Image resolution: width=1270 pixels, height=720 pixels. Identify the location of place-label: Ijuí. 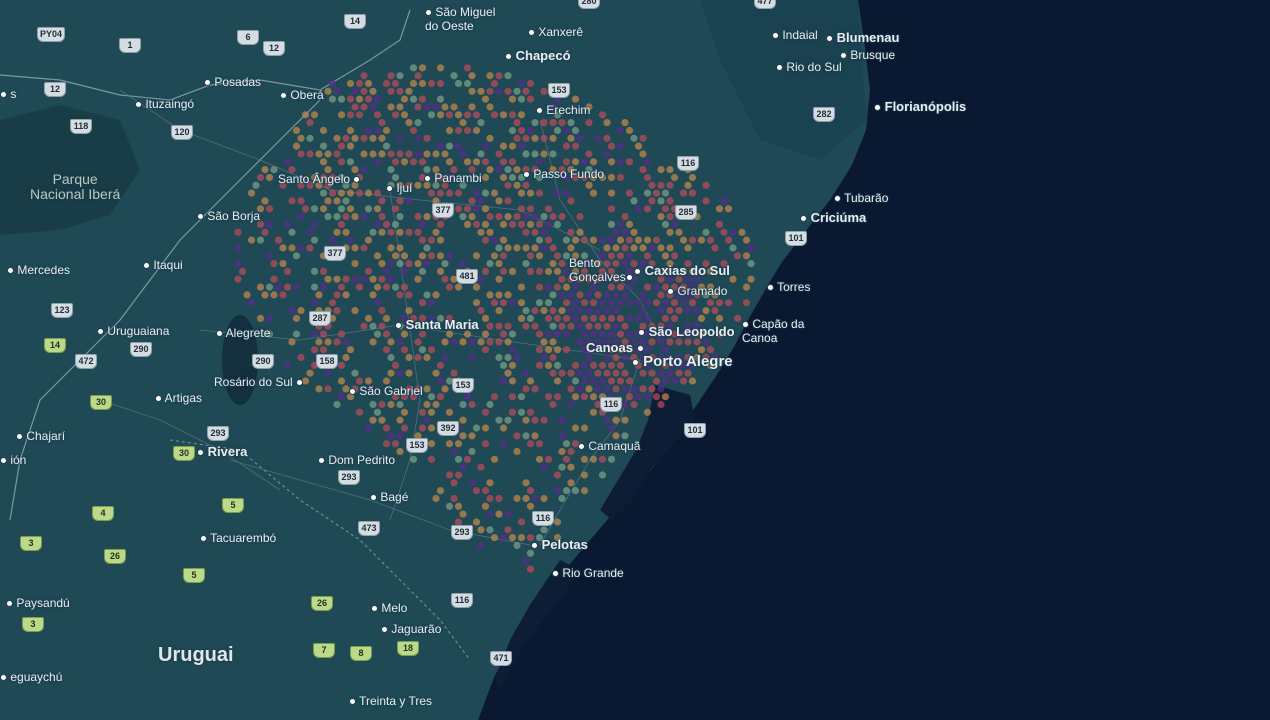
(399, 188).